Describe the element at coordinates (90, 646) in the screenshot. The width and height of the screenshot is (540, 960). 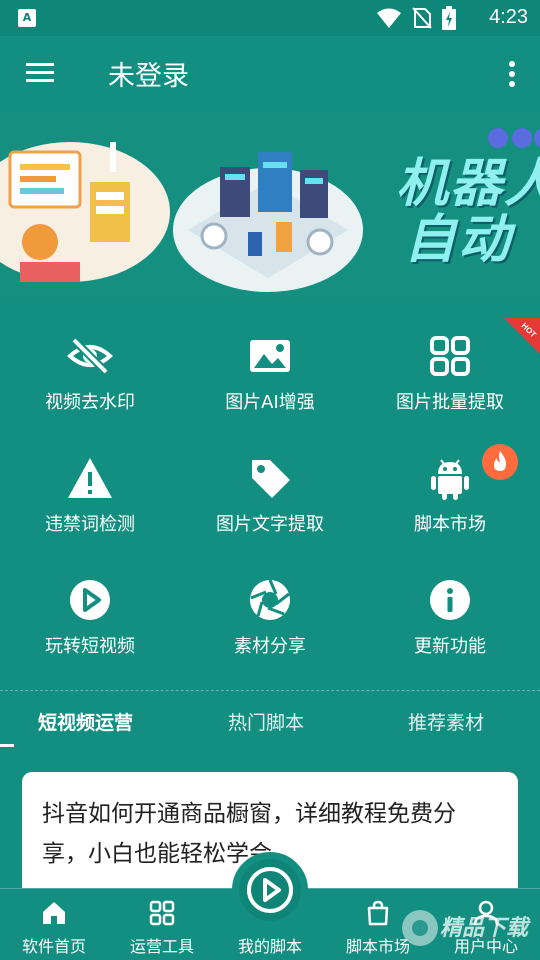
I see `feature-label: 玩转短视频` at that location.